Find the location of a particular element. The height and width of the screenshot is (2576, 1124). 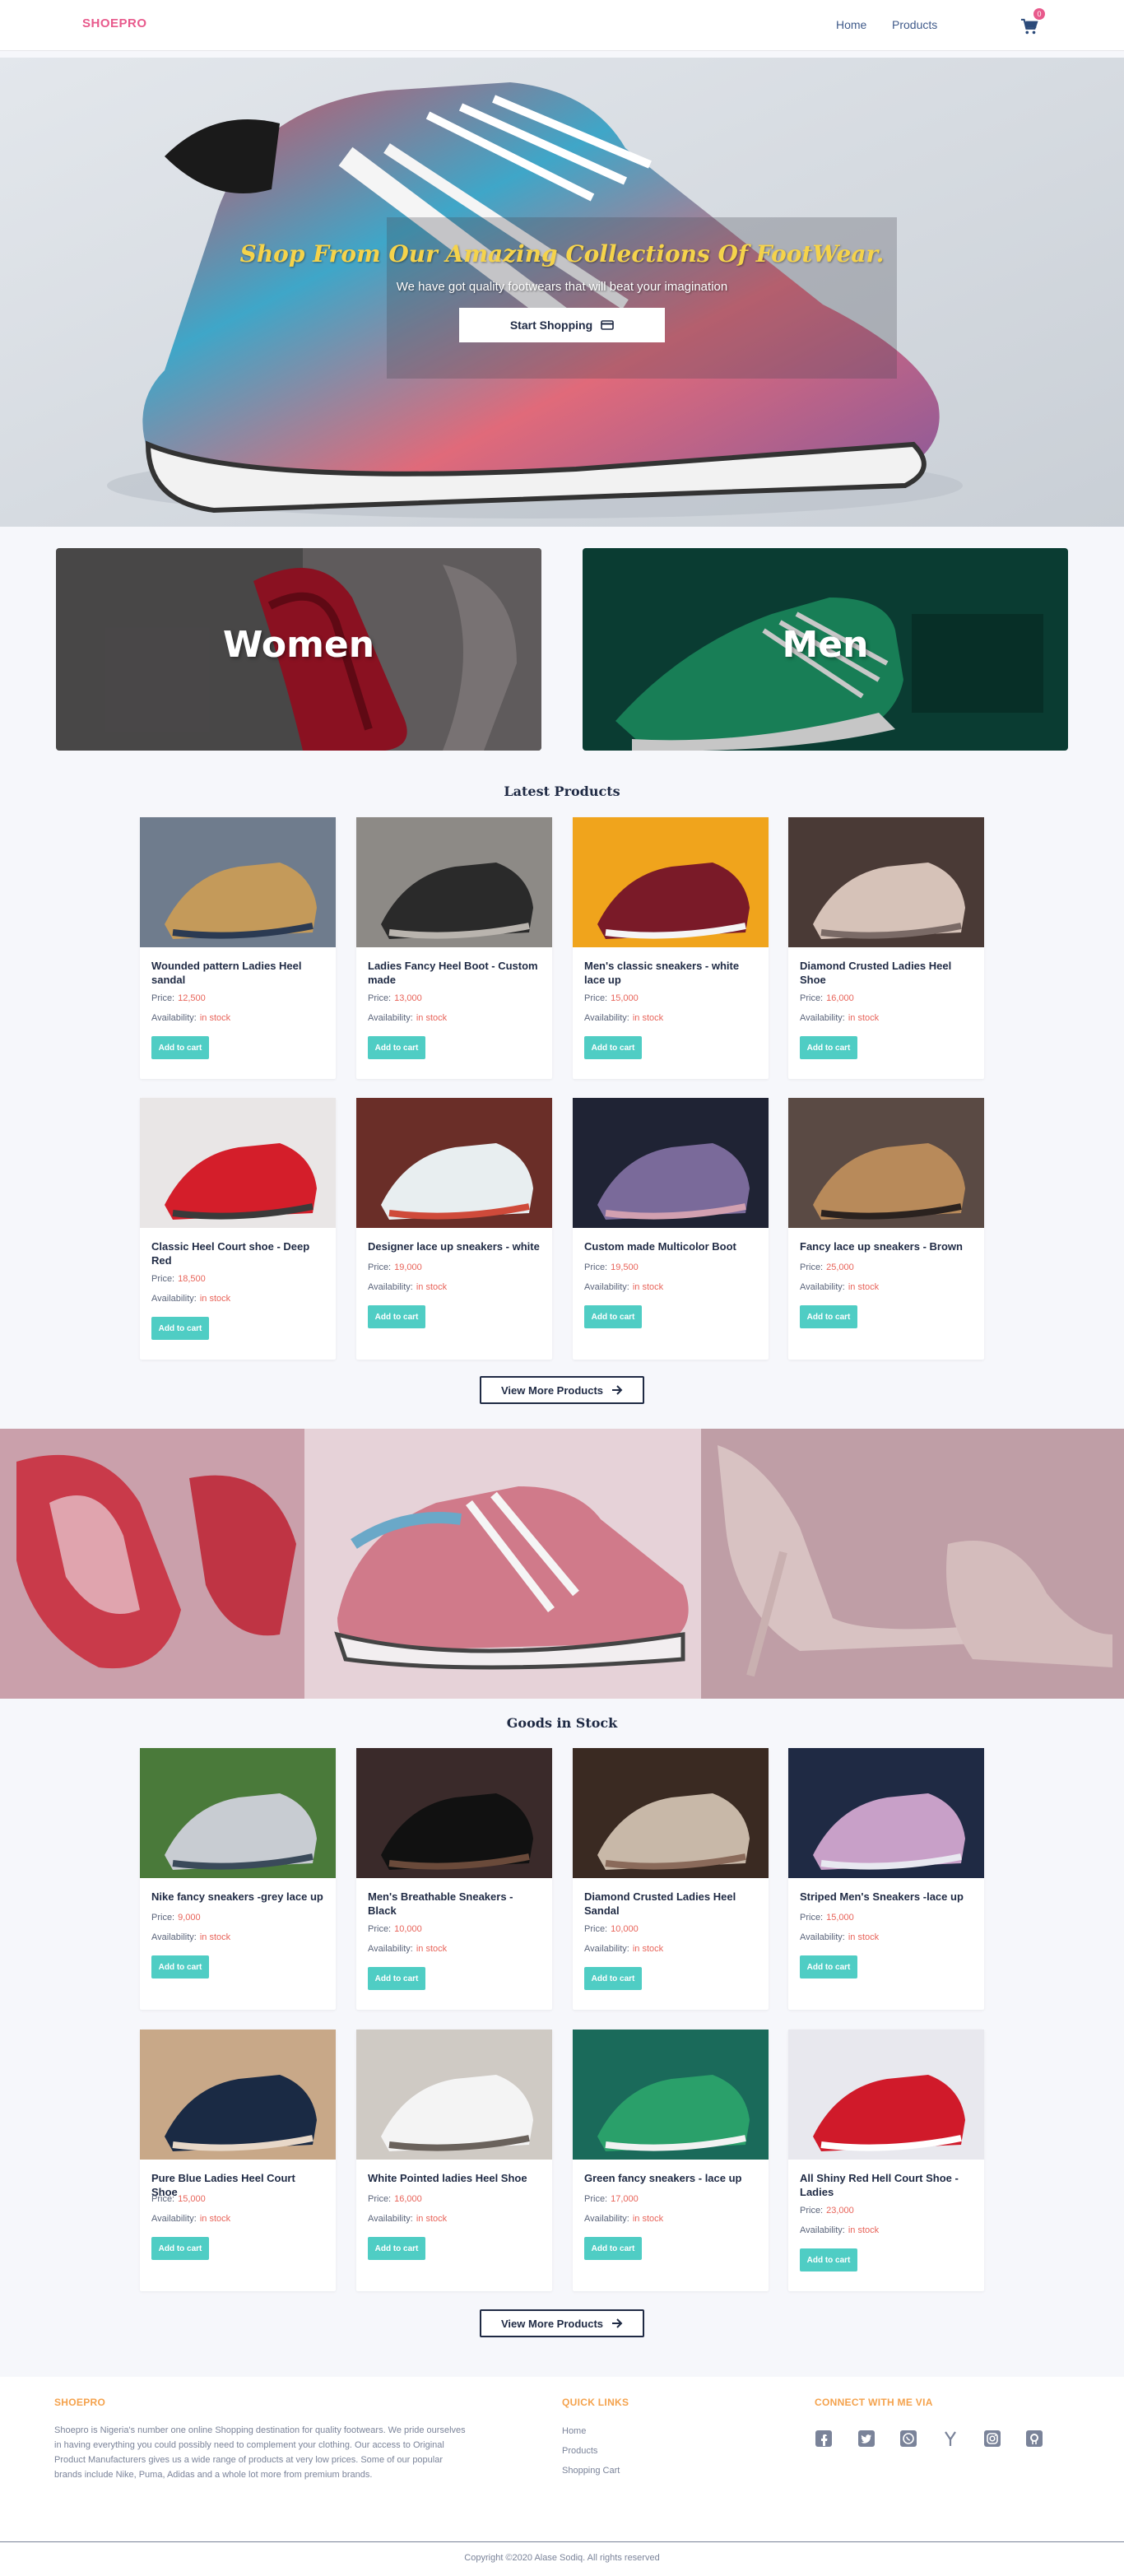

nav-link-home: Home is located at coordinates (851, 24).